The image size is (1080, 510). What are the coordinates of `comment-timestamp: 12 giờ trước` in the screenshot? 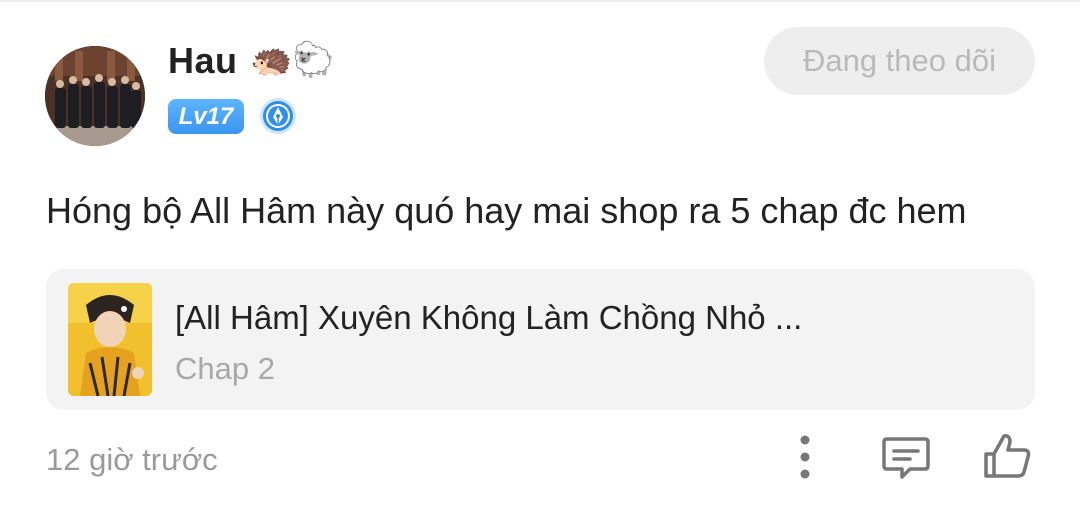 It's located at (132, 459).